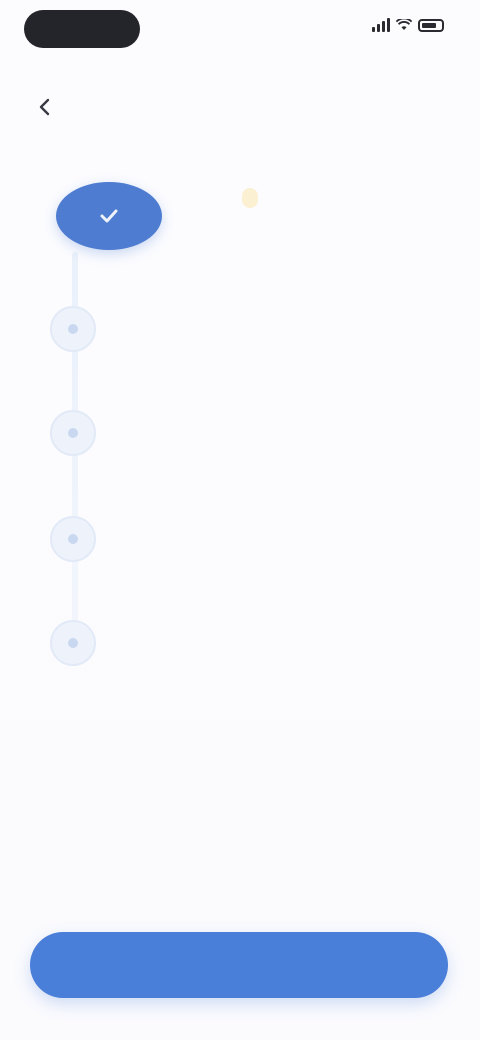 The height and width of the screenshot is (1040, 480). What do you see at coordinates (44, 107) in the screenshot?
I see `chevron-left-icon` at bounding box center [44, 107].